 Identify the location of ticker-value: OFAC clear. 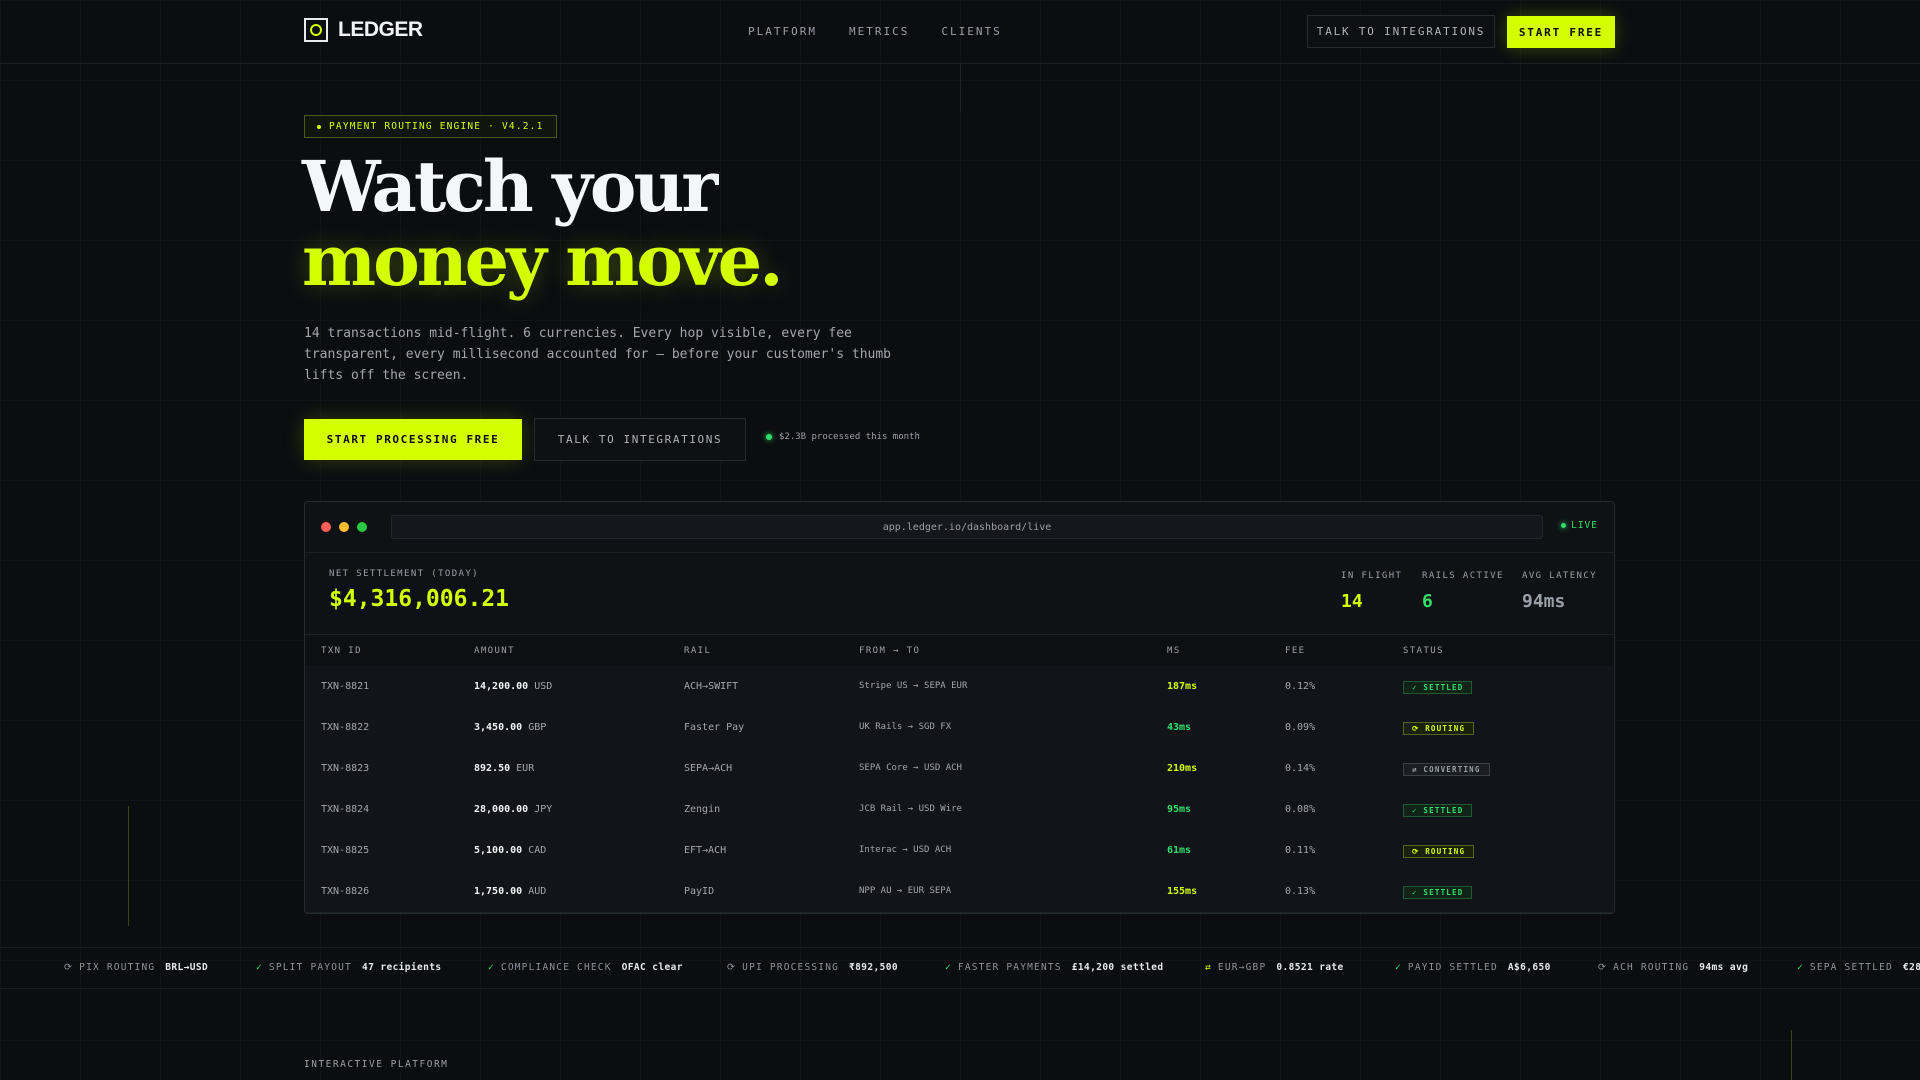
(652, 967).